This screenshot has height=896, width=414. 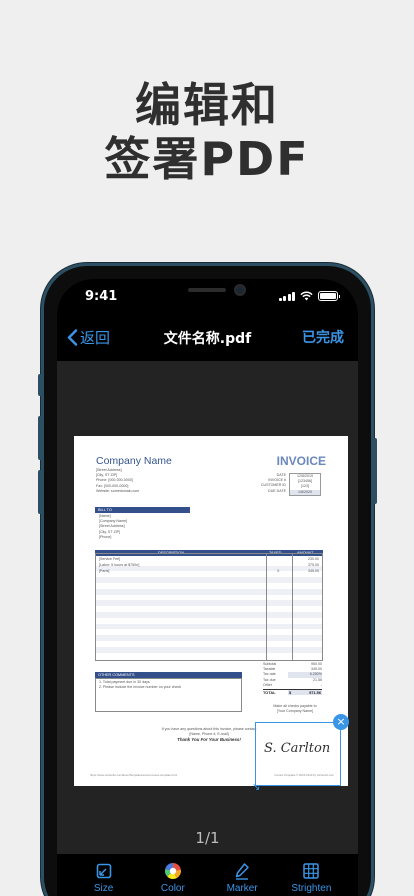 I want to click on headline-line-1: 编辑和, so click(x=207, y=105).